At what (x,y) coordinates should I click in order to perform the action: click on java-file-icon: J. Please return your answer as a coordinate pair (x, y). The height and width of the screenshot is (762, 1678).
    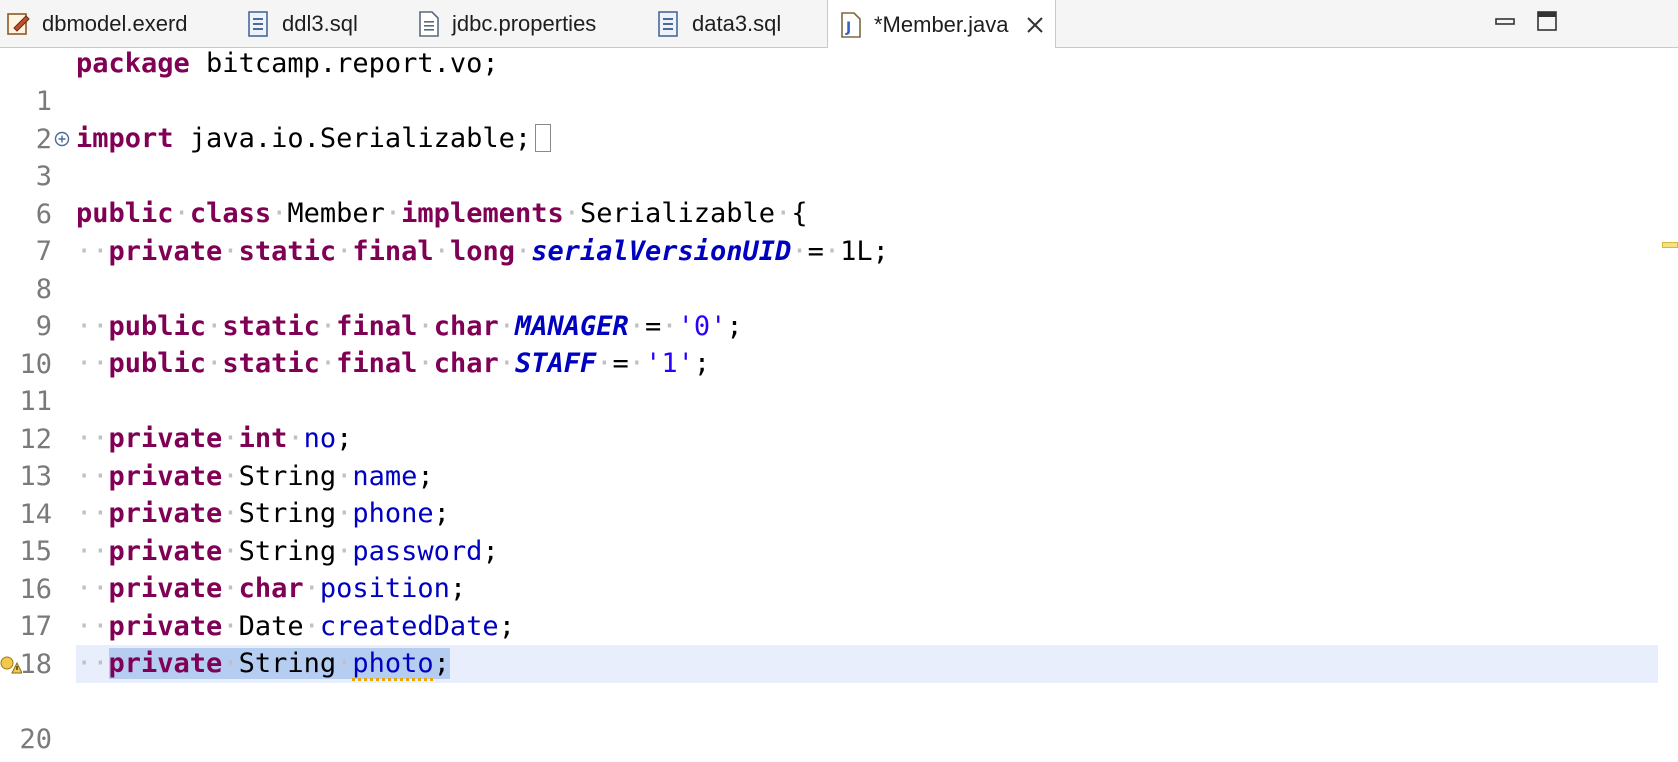
    Looking at the image, I should click on (851, 24).